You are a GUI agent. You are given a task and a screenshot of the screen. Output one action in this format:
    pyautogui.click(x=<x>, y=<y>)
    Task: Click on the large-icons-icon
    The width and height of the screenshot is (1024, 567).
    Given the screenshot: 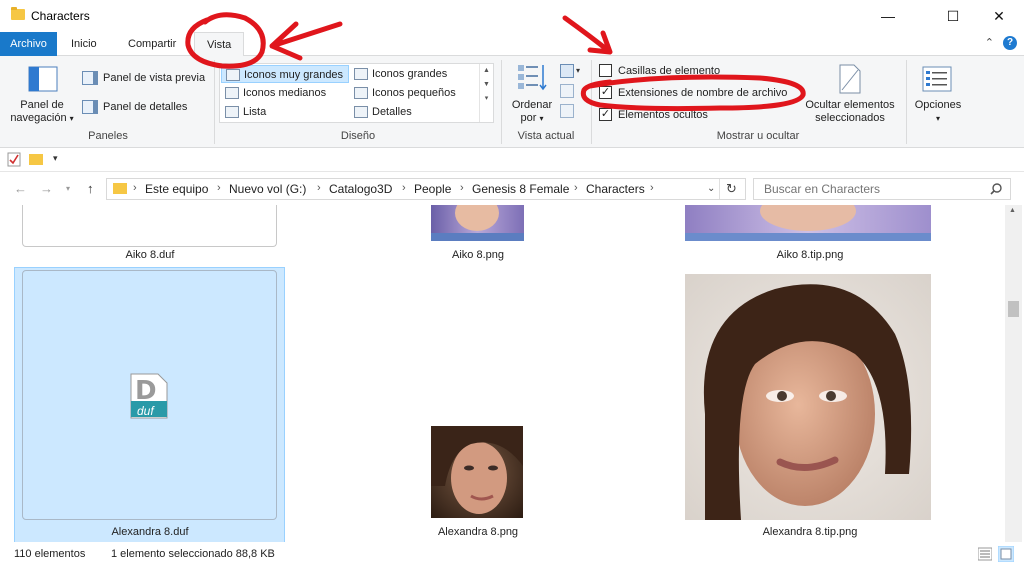 What is the action you would take?
    pyautogui.click(x=361, y=74)
    